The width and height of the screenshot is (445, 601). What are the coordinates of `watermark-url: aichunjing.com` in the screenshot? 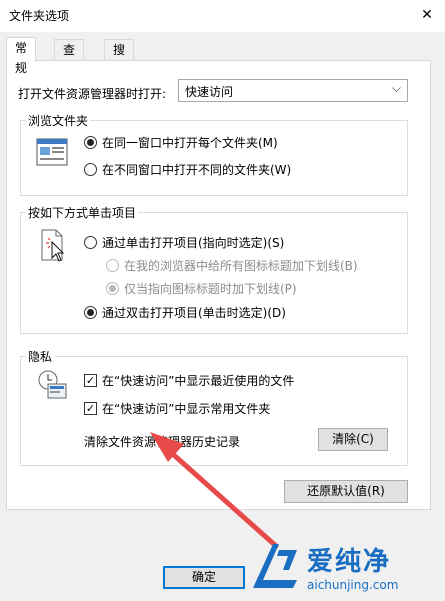 It's located at (353, 584).